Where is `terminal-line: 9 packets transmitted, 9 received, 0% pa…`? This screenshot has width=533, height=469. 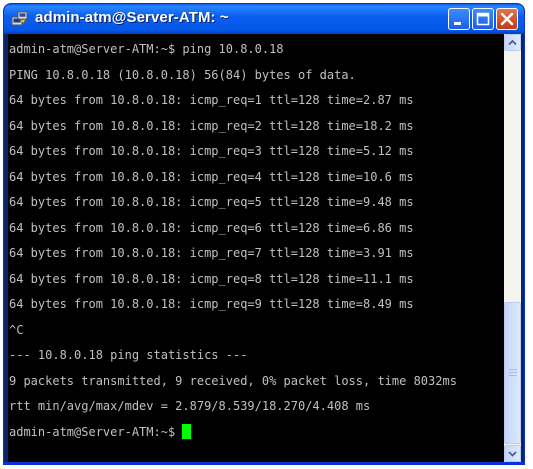 terminal-line: 9 packets transmitted, 9 received, 0% pa… is located at coordinates (233, 380).